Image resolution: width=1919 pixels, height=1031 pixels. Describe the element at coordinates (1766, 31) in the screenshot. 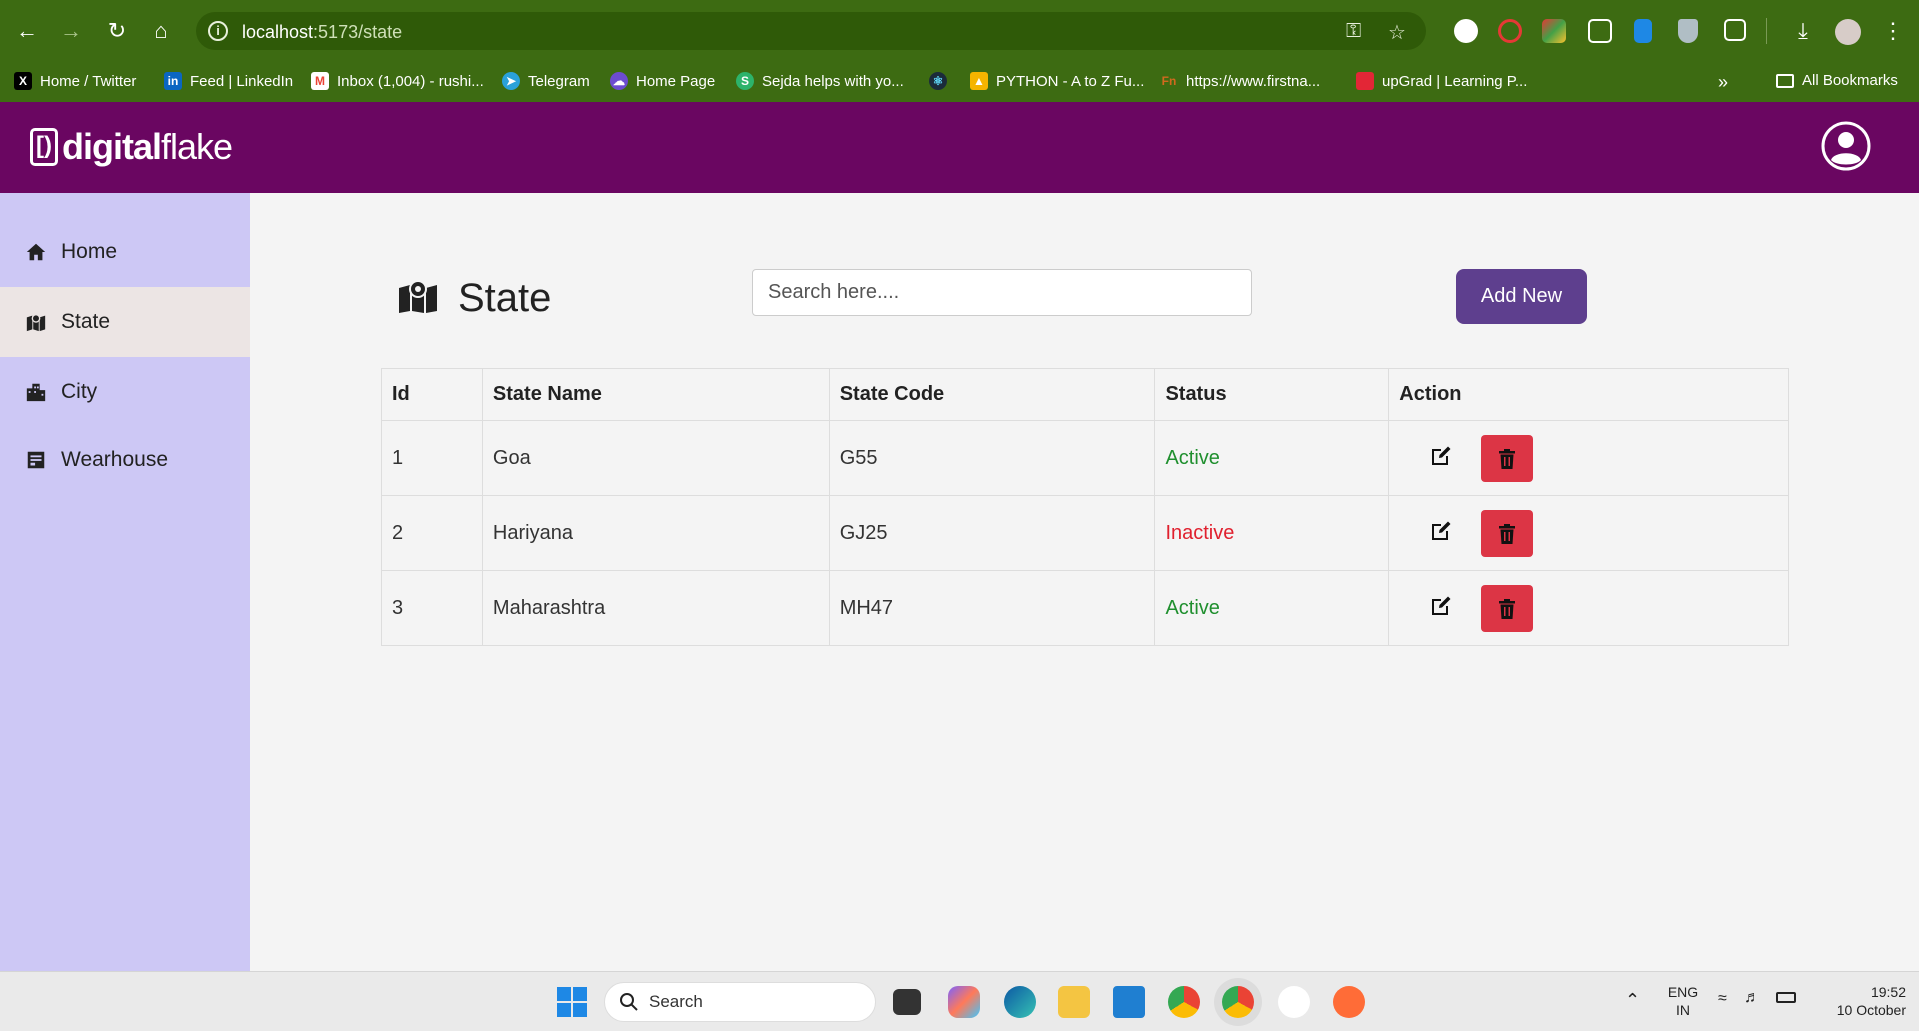

I see `toolbar-separator` at that location.